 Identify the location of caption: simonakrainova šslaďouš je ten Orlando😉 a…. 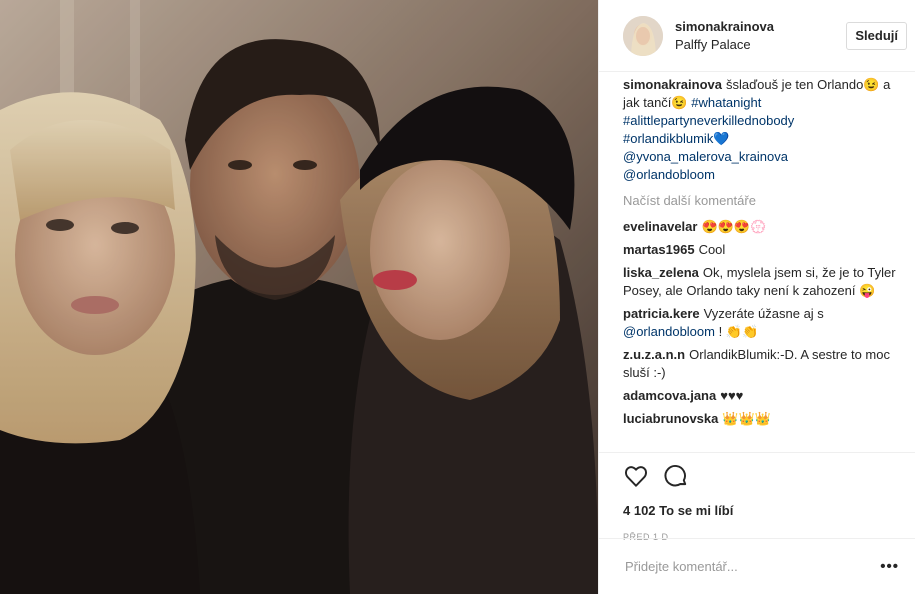
(761, 130).